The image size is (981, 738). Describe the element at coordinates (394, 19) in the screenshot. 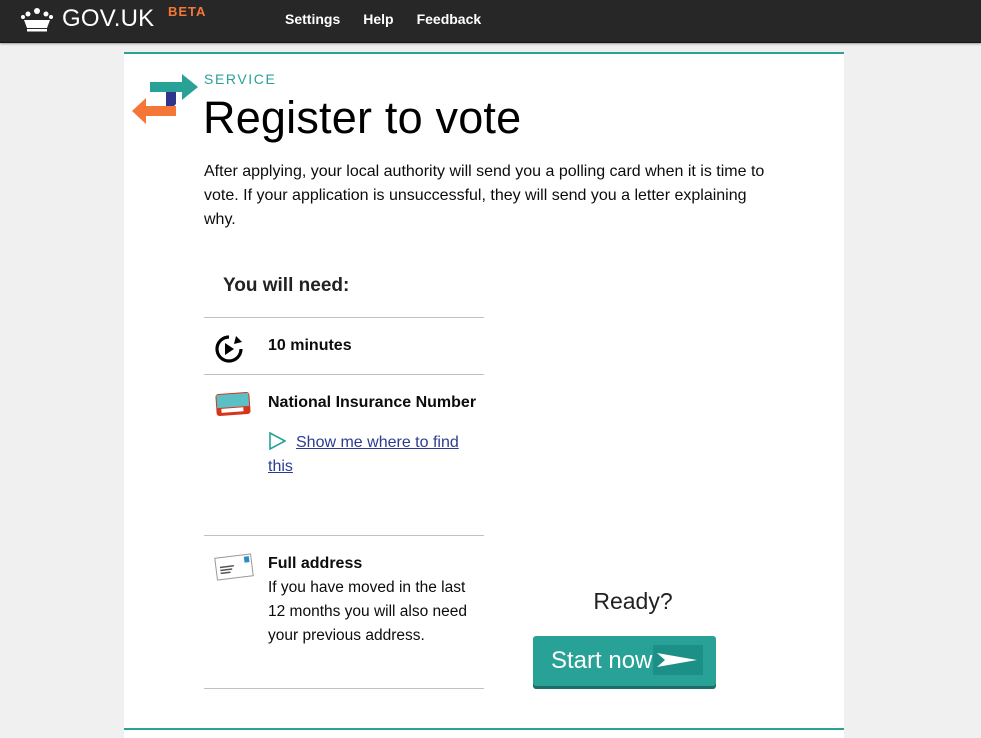

I see `header-nav: Settings Help Feedback` at that location.